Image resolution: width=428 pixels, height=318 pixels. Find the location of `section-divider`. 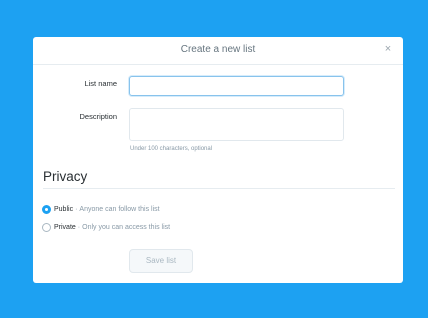

section-divider is located at coordinates (219, 188).